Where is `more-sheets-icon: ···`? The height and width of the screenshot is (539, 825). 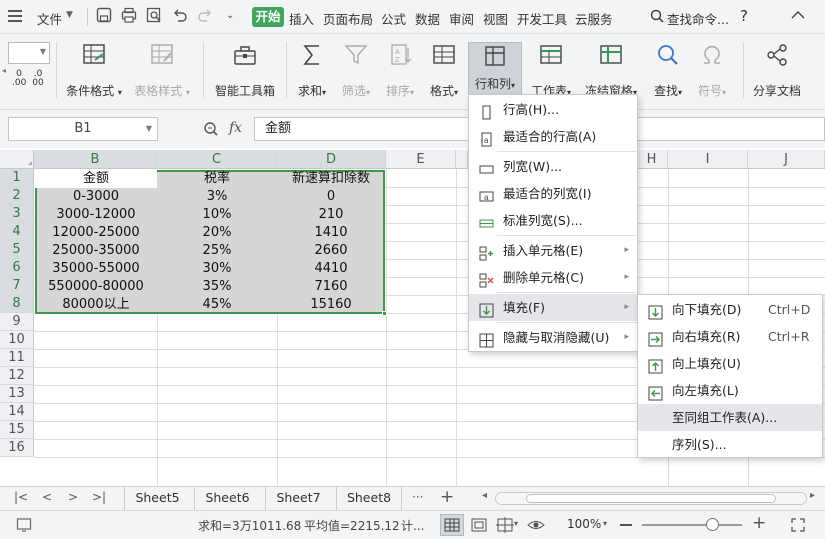 more-sheets-icon: ··· is located at coordinates (417, 497).